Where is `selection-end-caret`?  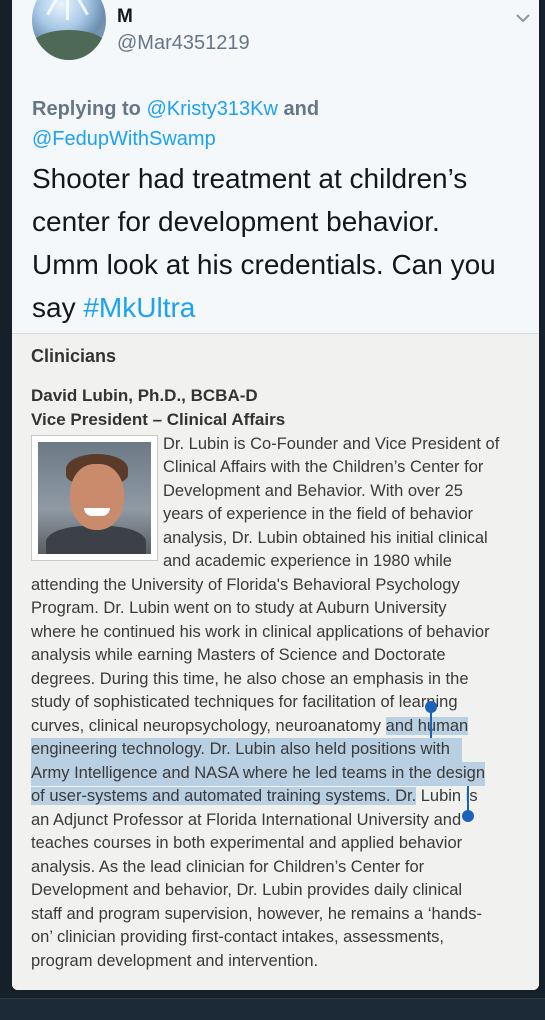
selection-end-caret is located at coordinates (468, 799).